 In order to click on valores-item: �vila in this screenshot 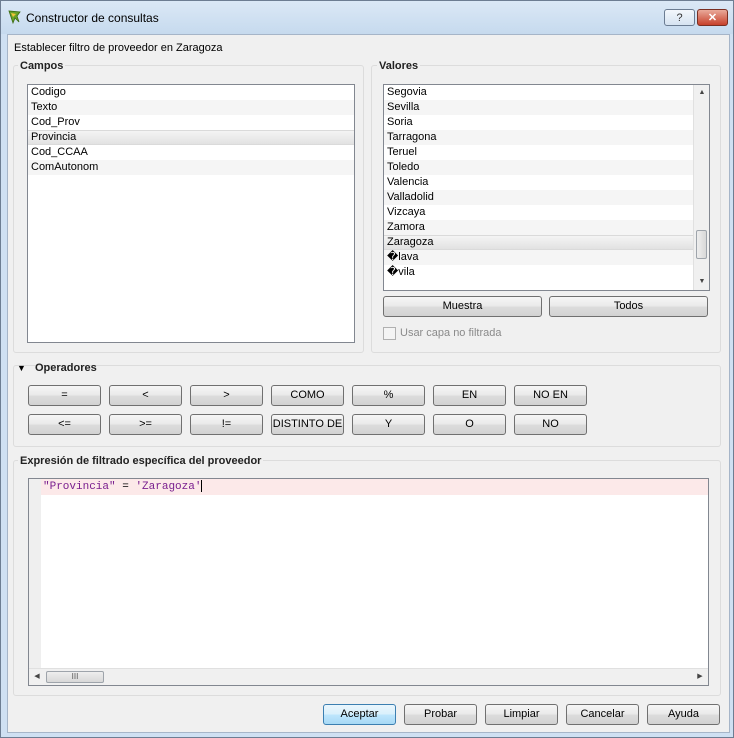, I will do `click(546, 272)`.